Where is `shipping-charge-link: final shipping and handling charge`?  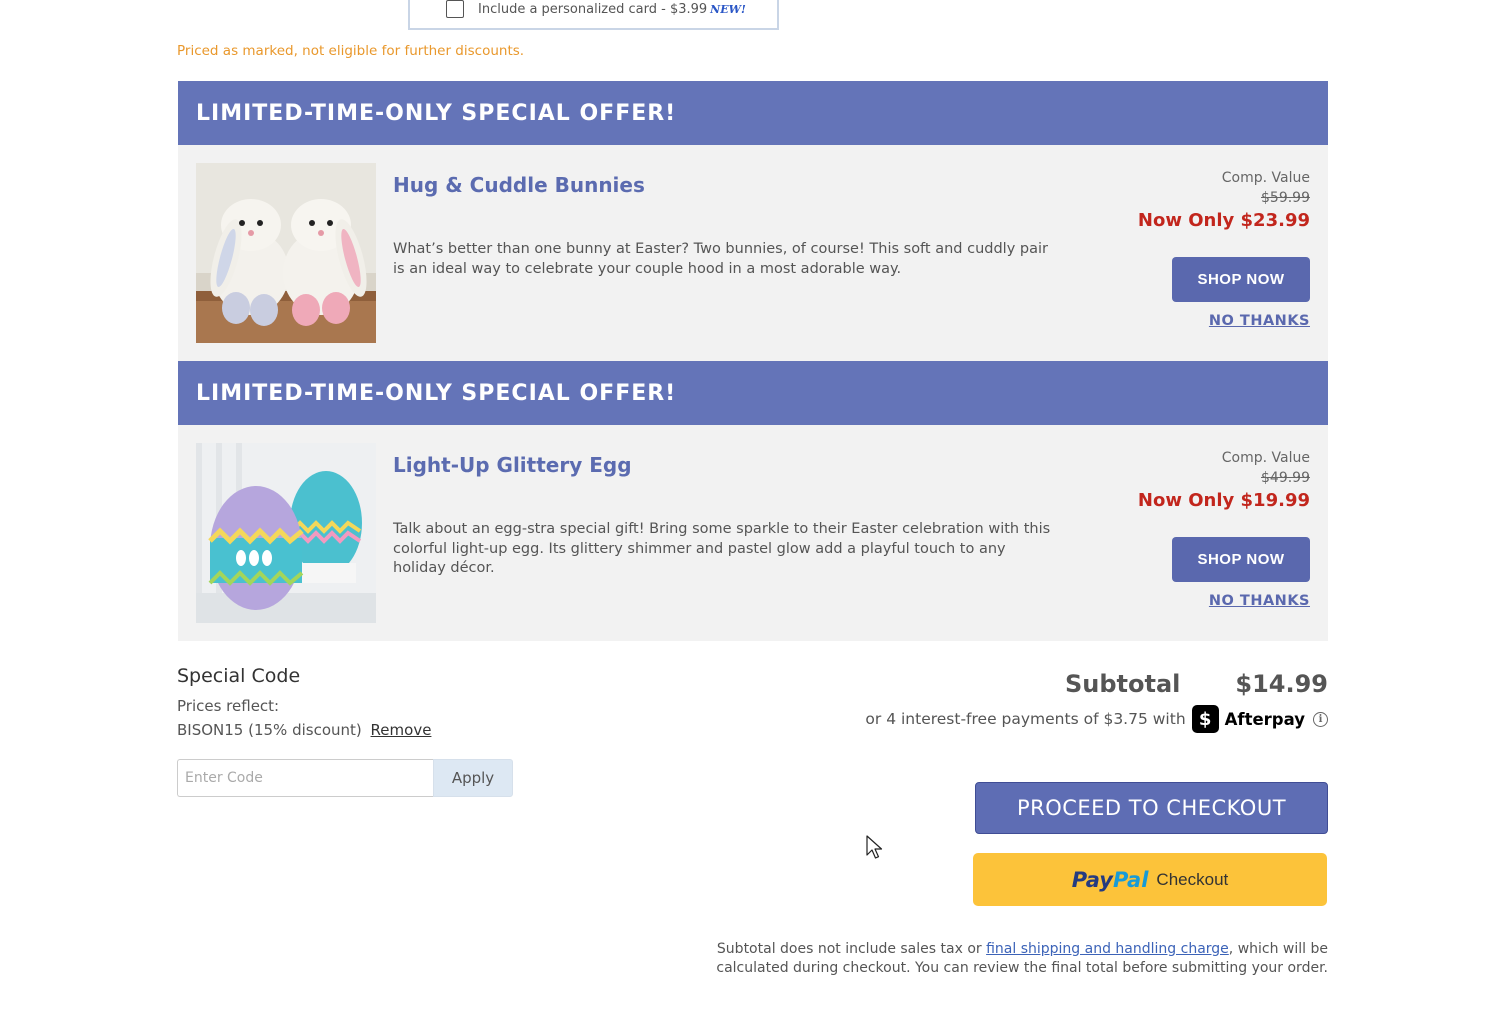 shipping-charge-link: final shipping and handling charge is located at coordinates (1107, 949).